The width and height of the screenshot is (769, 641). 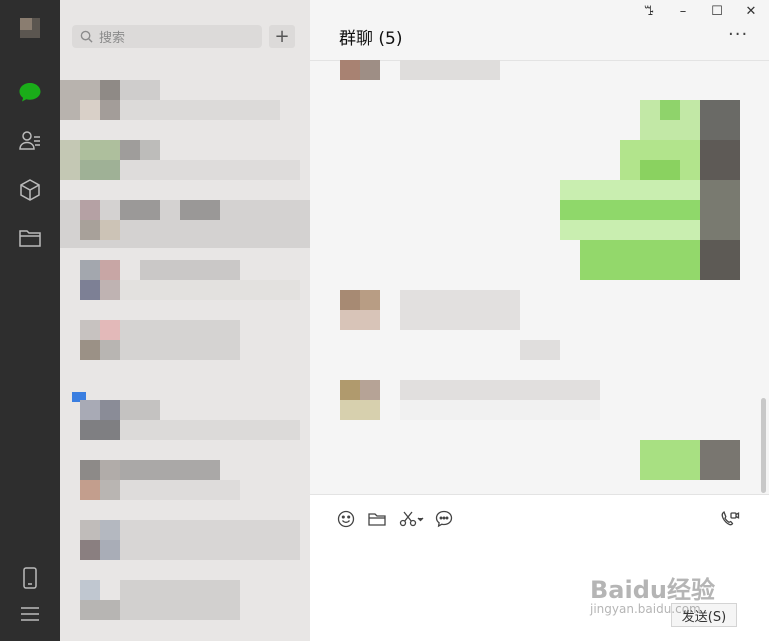 I want to click on watermark-url: jingyan.baidu.com, so click(x=645, y=609).